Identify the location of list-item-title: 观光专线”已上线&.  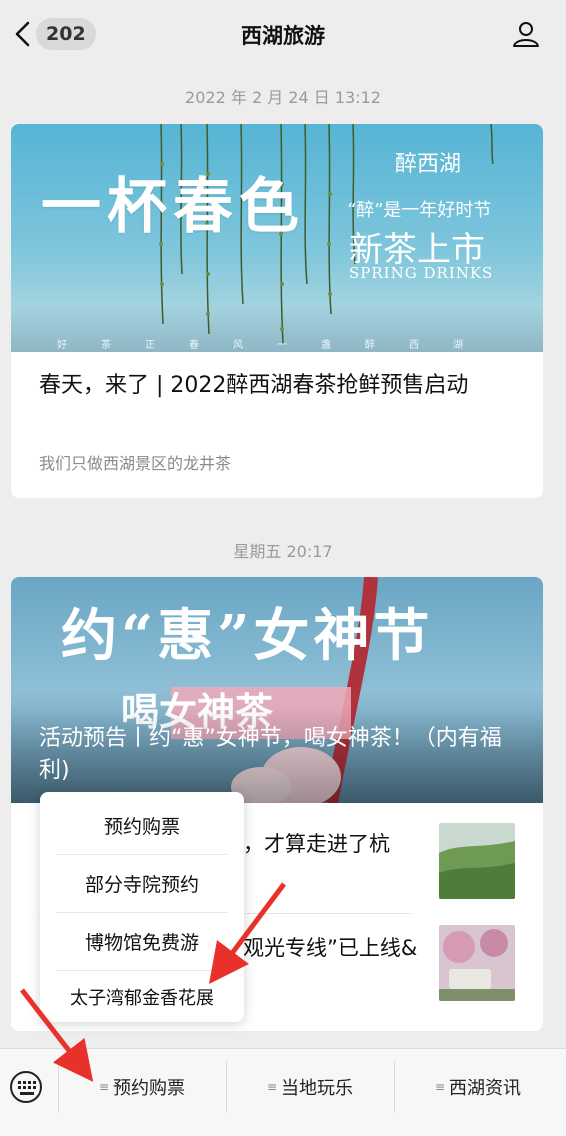
(338, 948).